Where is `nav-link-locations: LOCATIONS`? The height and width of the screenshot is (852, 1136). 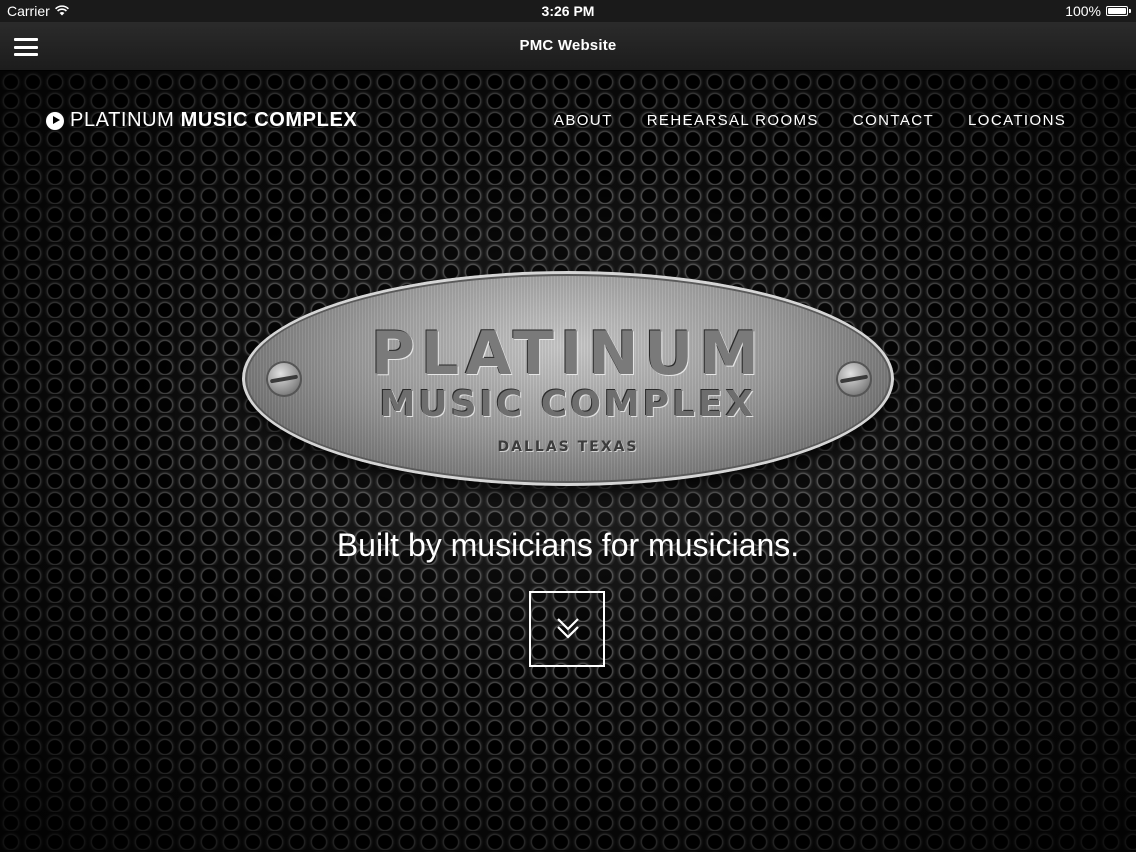
nav-link-locations: LOCATIONS is located at coordinates (1017, 120).